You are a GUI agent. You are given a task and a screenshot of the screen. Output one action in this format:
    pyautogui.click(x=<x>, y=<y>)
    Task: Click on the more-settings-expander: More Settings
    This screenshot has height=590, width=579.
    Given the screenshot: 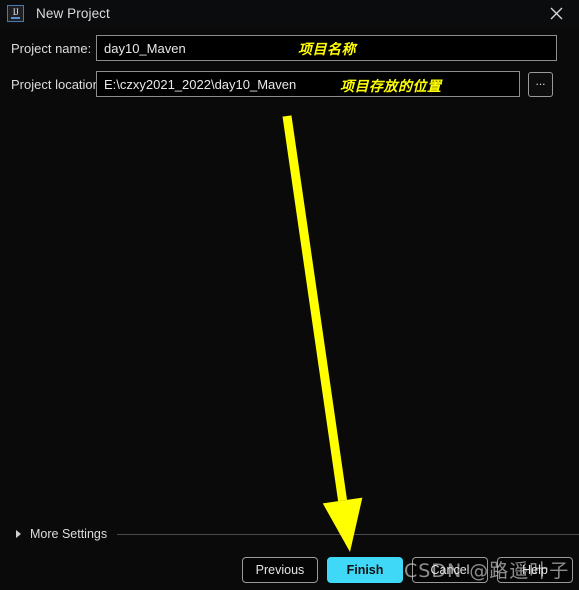 What is the action you would take?
    pyautogui.click(x=289, y=534)
    